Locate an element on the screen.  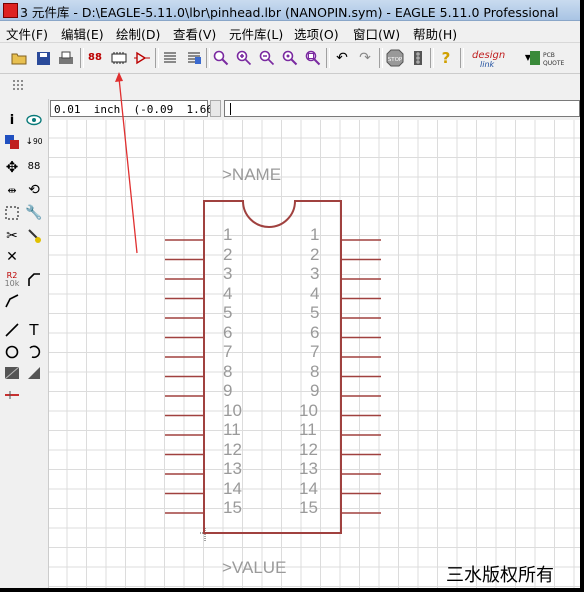
annotation-arrowhead is located at coordinates (119, 77).